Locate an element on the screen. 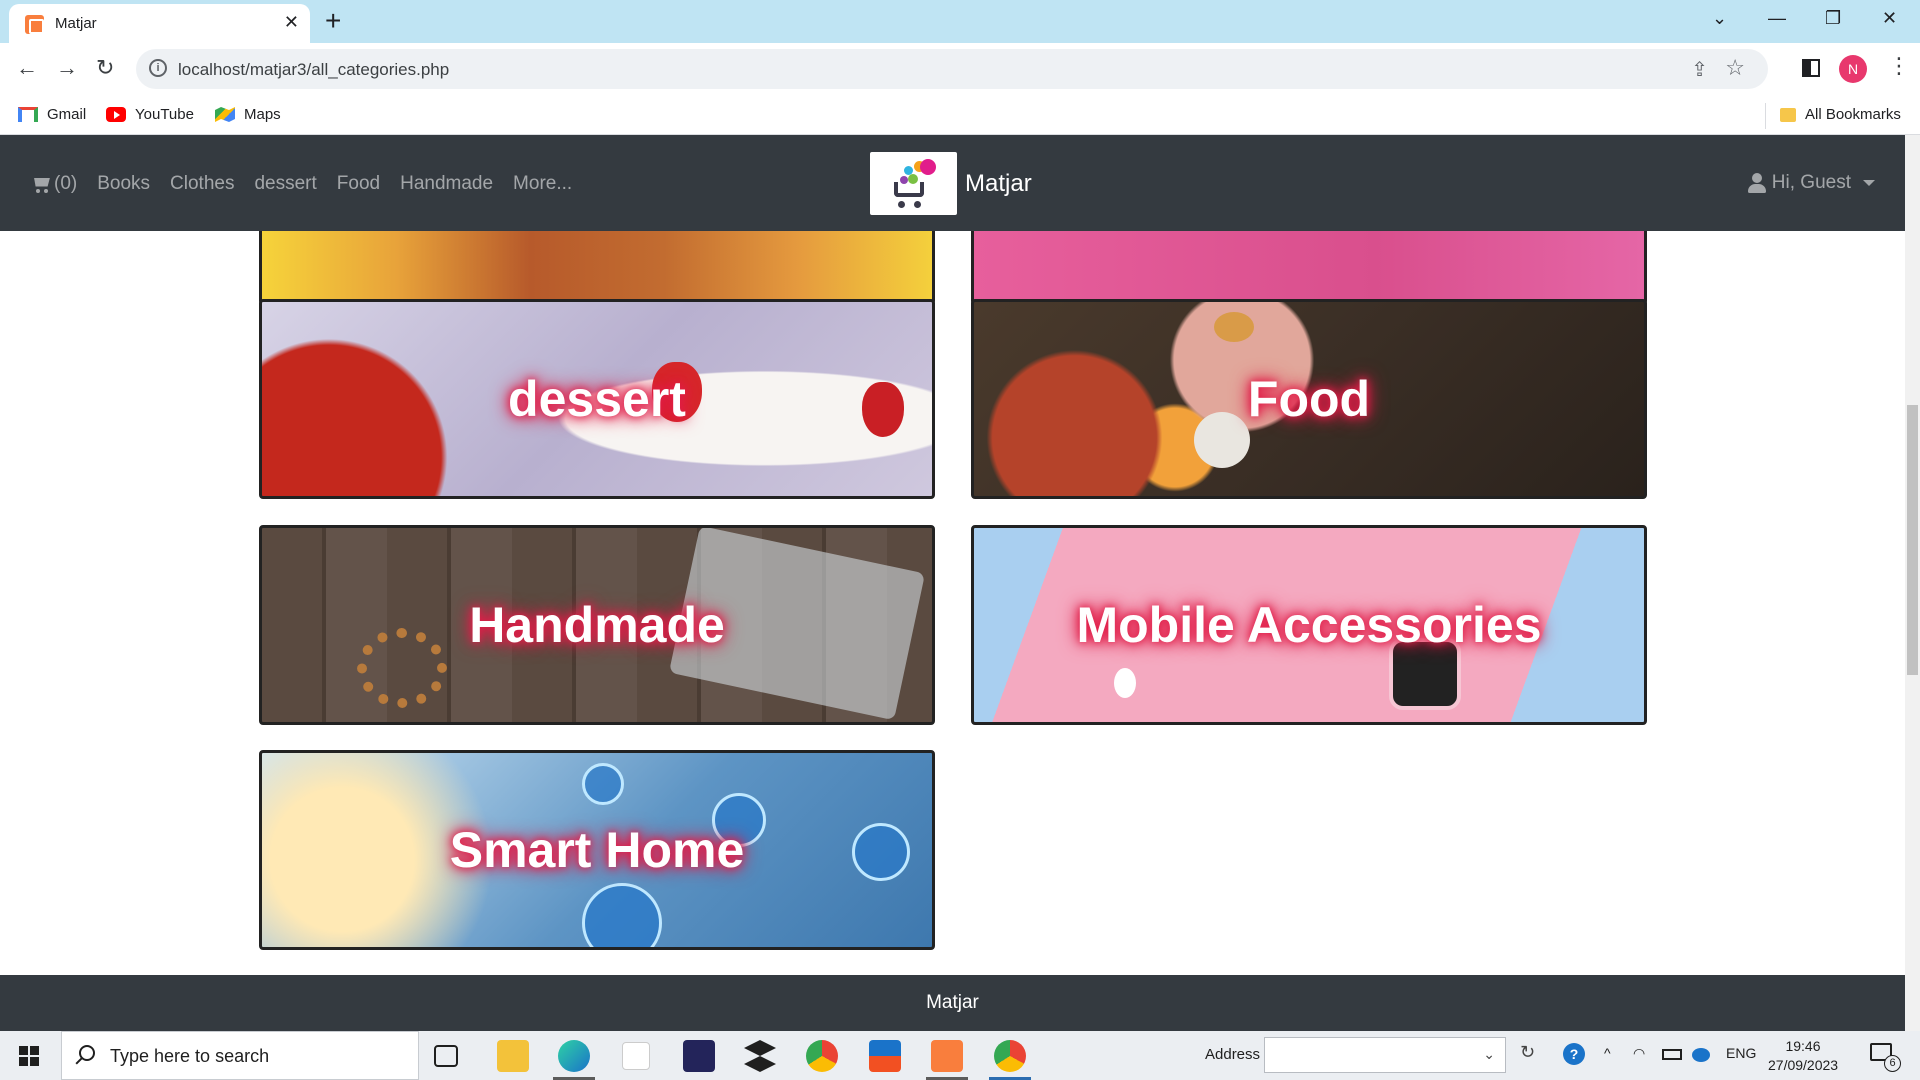 Image resolution: width=1920 pixels, height=1080 pixels. all-bookmarks-button: All Bookmarks is located at coordinates (1840, 114).